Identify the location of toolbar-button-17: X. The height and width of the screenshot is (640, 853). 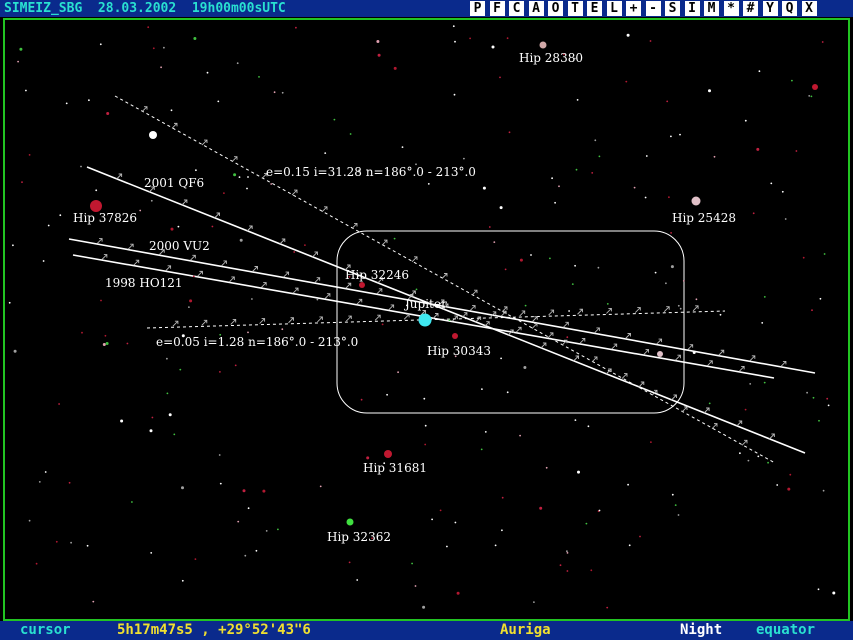
(809, 8).